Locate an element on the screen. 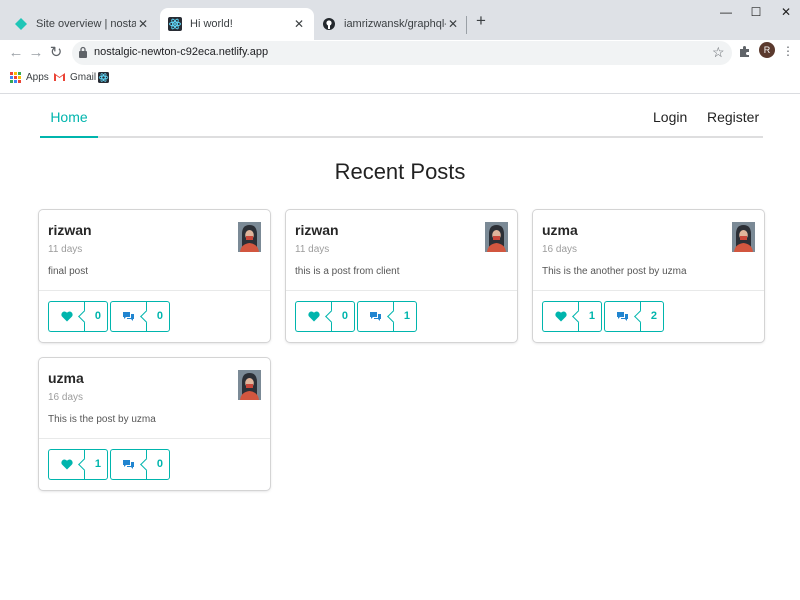  tab-separator is located at coordinates (466, 25).